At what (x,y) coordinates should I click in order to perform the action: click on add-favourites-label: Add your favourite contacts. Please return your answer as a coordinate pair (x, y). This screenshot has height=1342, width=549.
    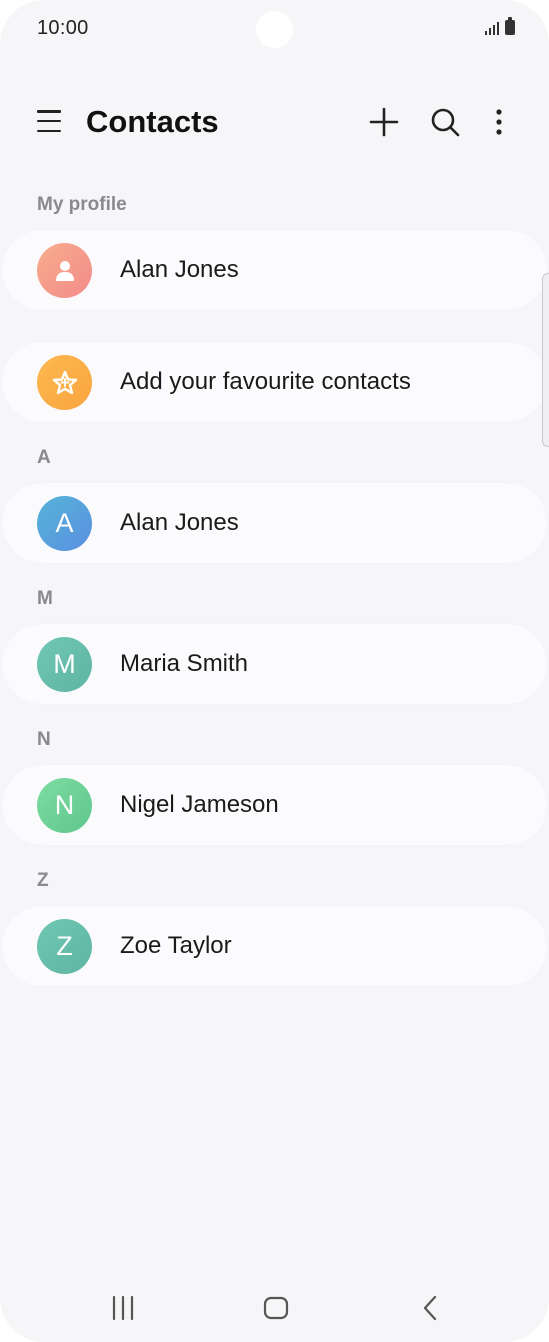
    Looking at the image, I should click on (265, 381).